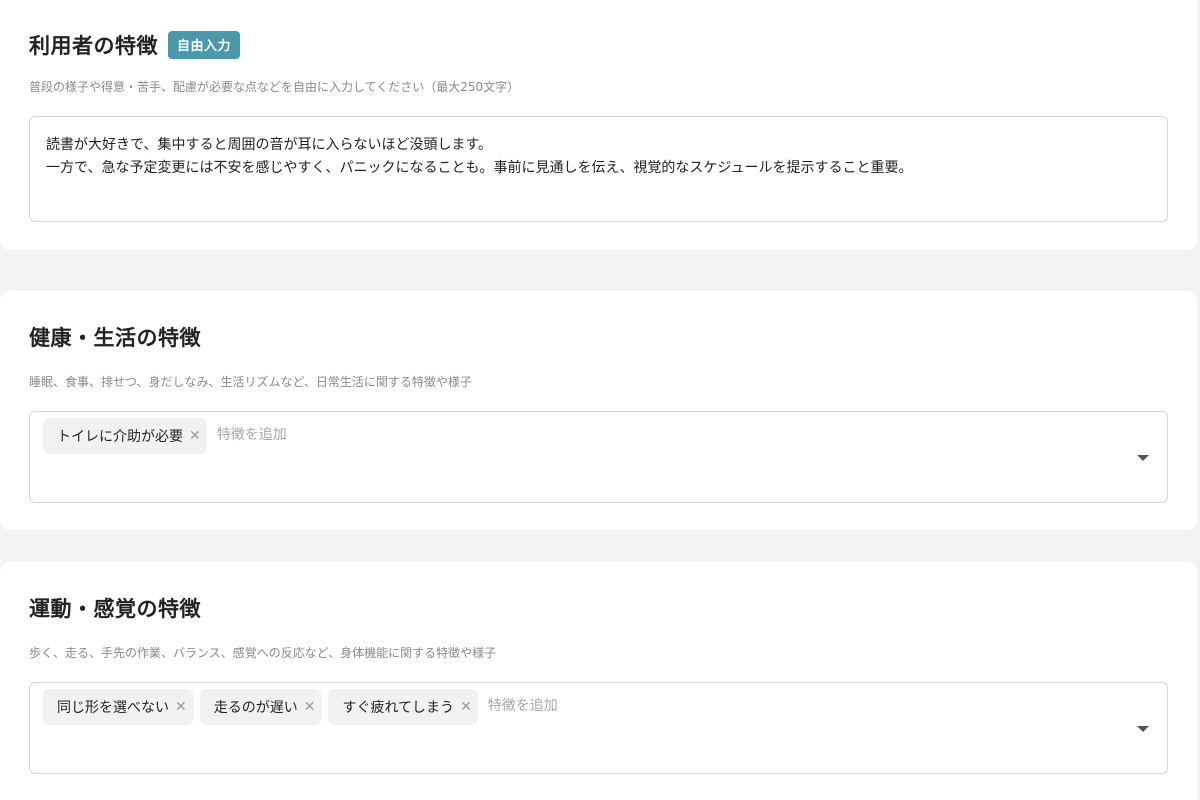  What do you see at coordinates (113, 708) in the screenshot?
I see `tag-label: 同じ形を選べない` at bounding box center [113, 708].